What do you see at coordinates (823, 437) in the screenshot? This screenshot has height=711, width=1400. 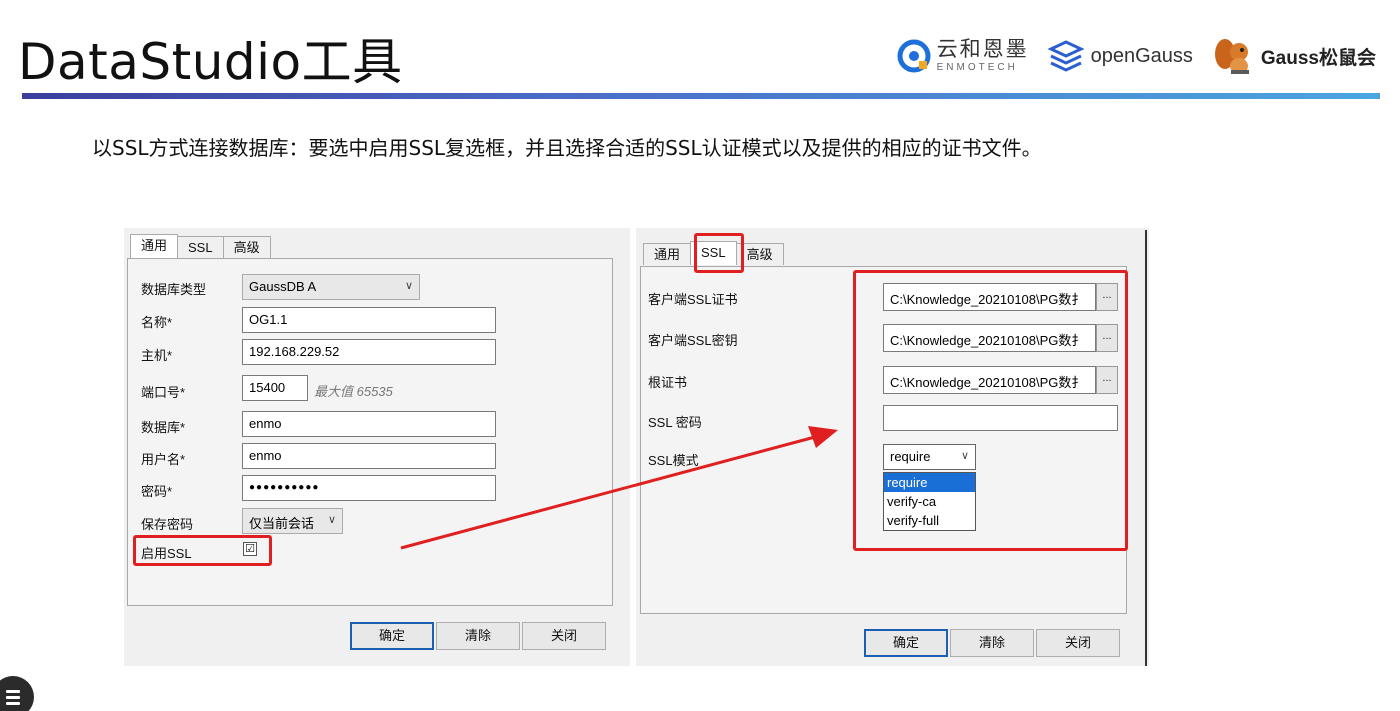 I see `arrow-head-icon` at bounding box center [823, 437].